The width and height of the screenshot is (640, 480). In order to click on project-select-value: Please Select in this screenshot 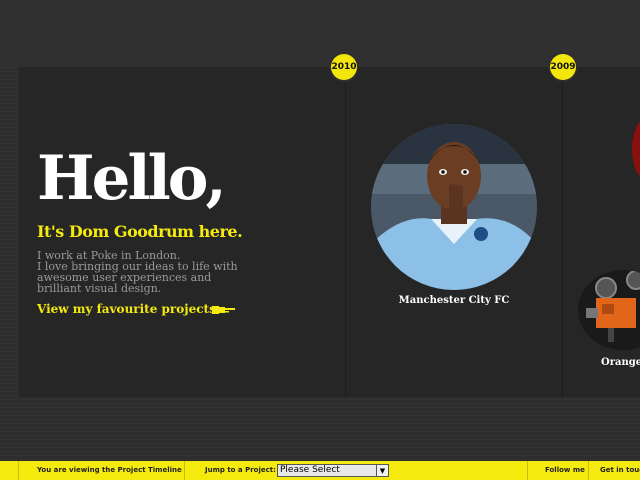, I will do `click(310, 470)`.